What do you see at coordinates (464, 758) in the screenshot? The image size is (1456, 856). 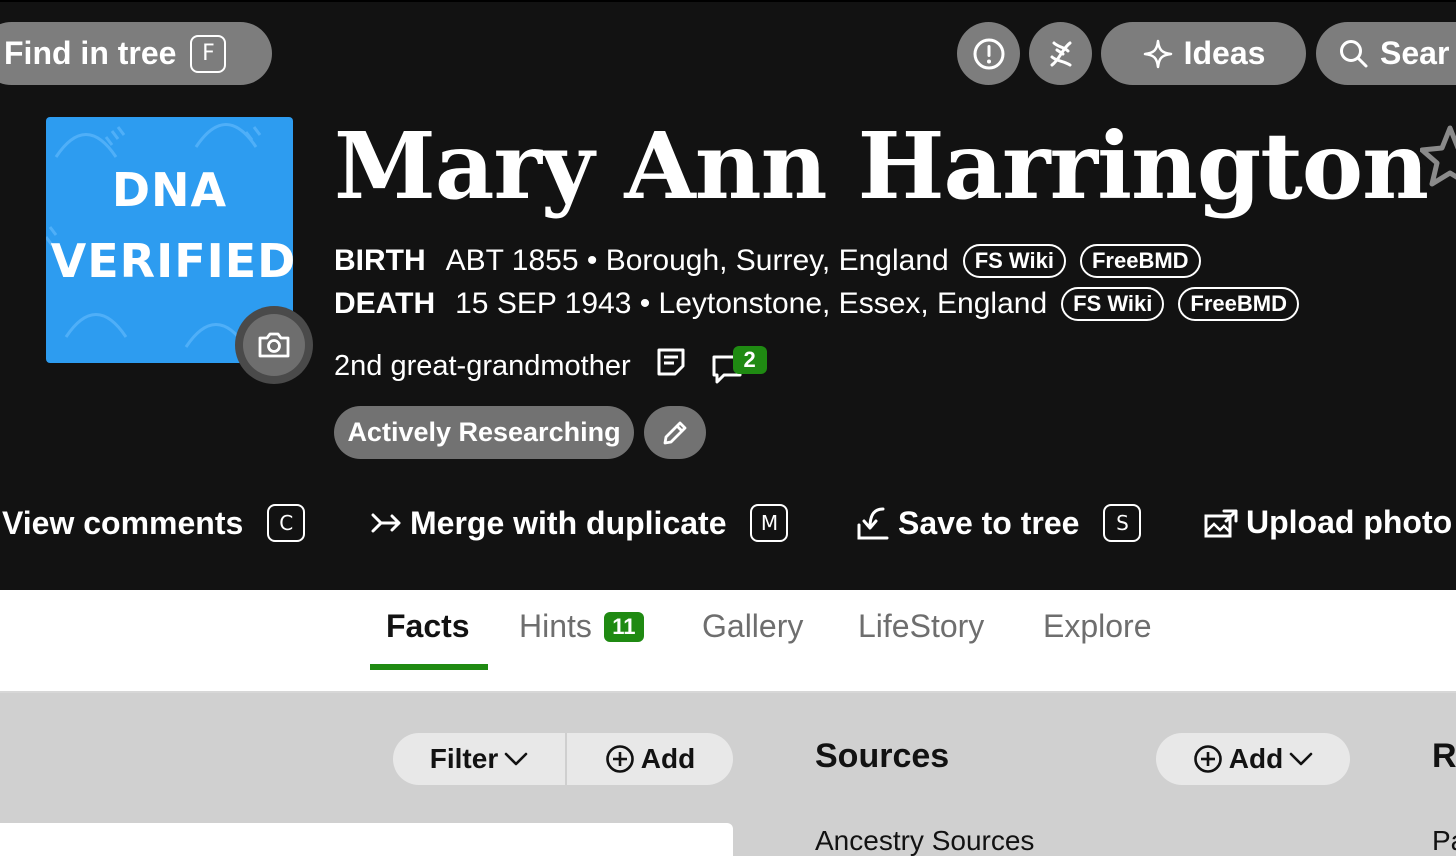 I see `filter-label: Filter` at bounding box center [464, 758].